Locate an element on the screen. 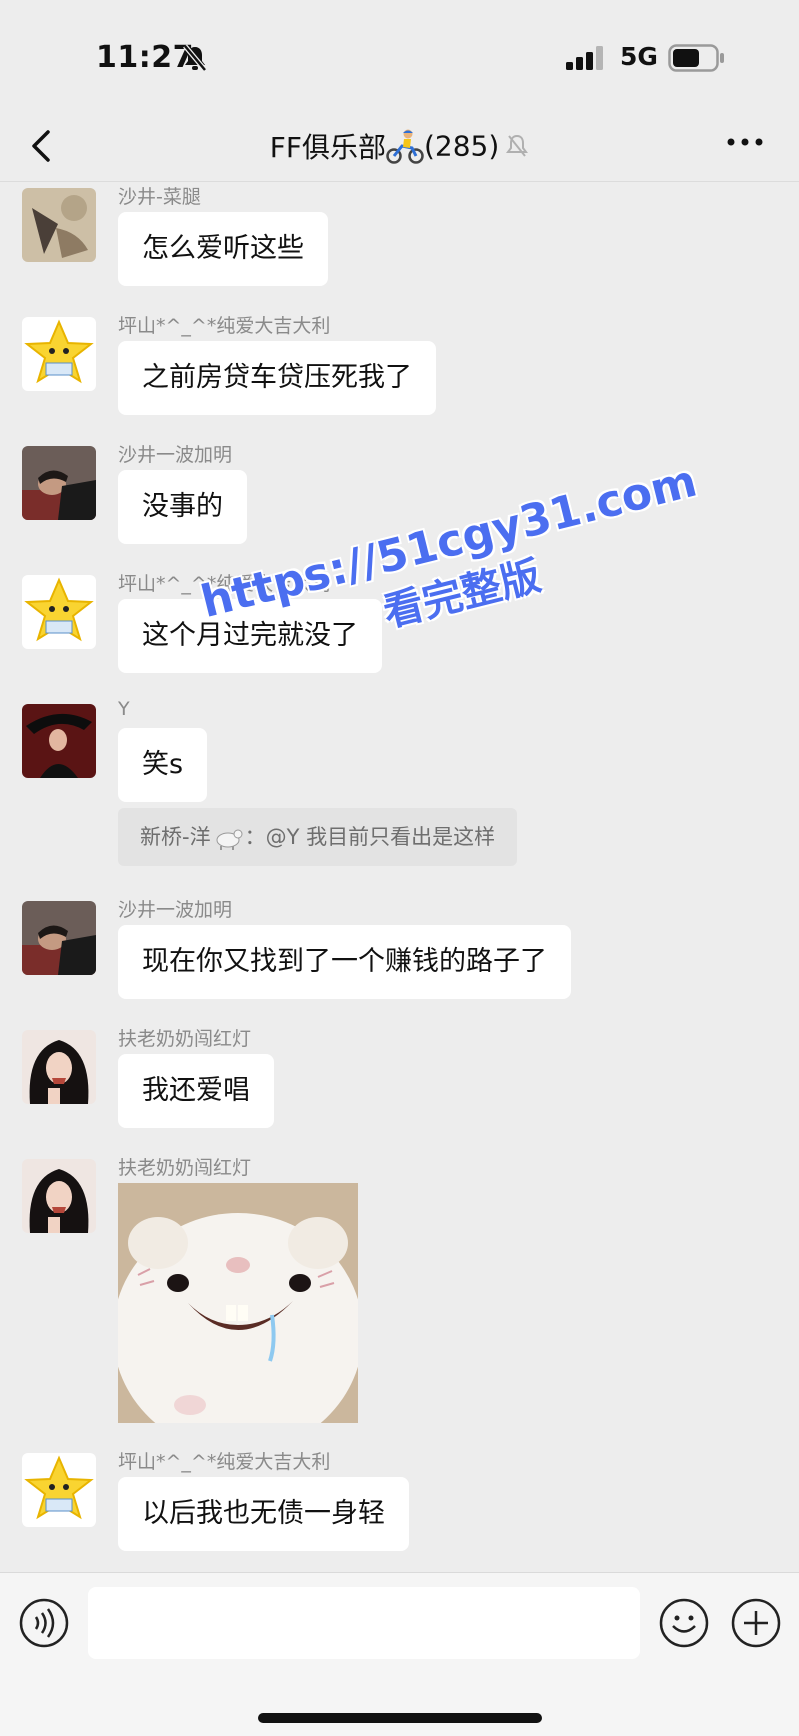  quoted-reply: 新桥-洋 ：@Y 我目前只看出是这样 is located at coordinates (318, 837).